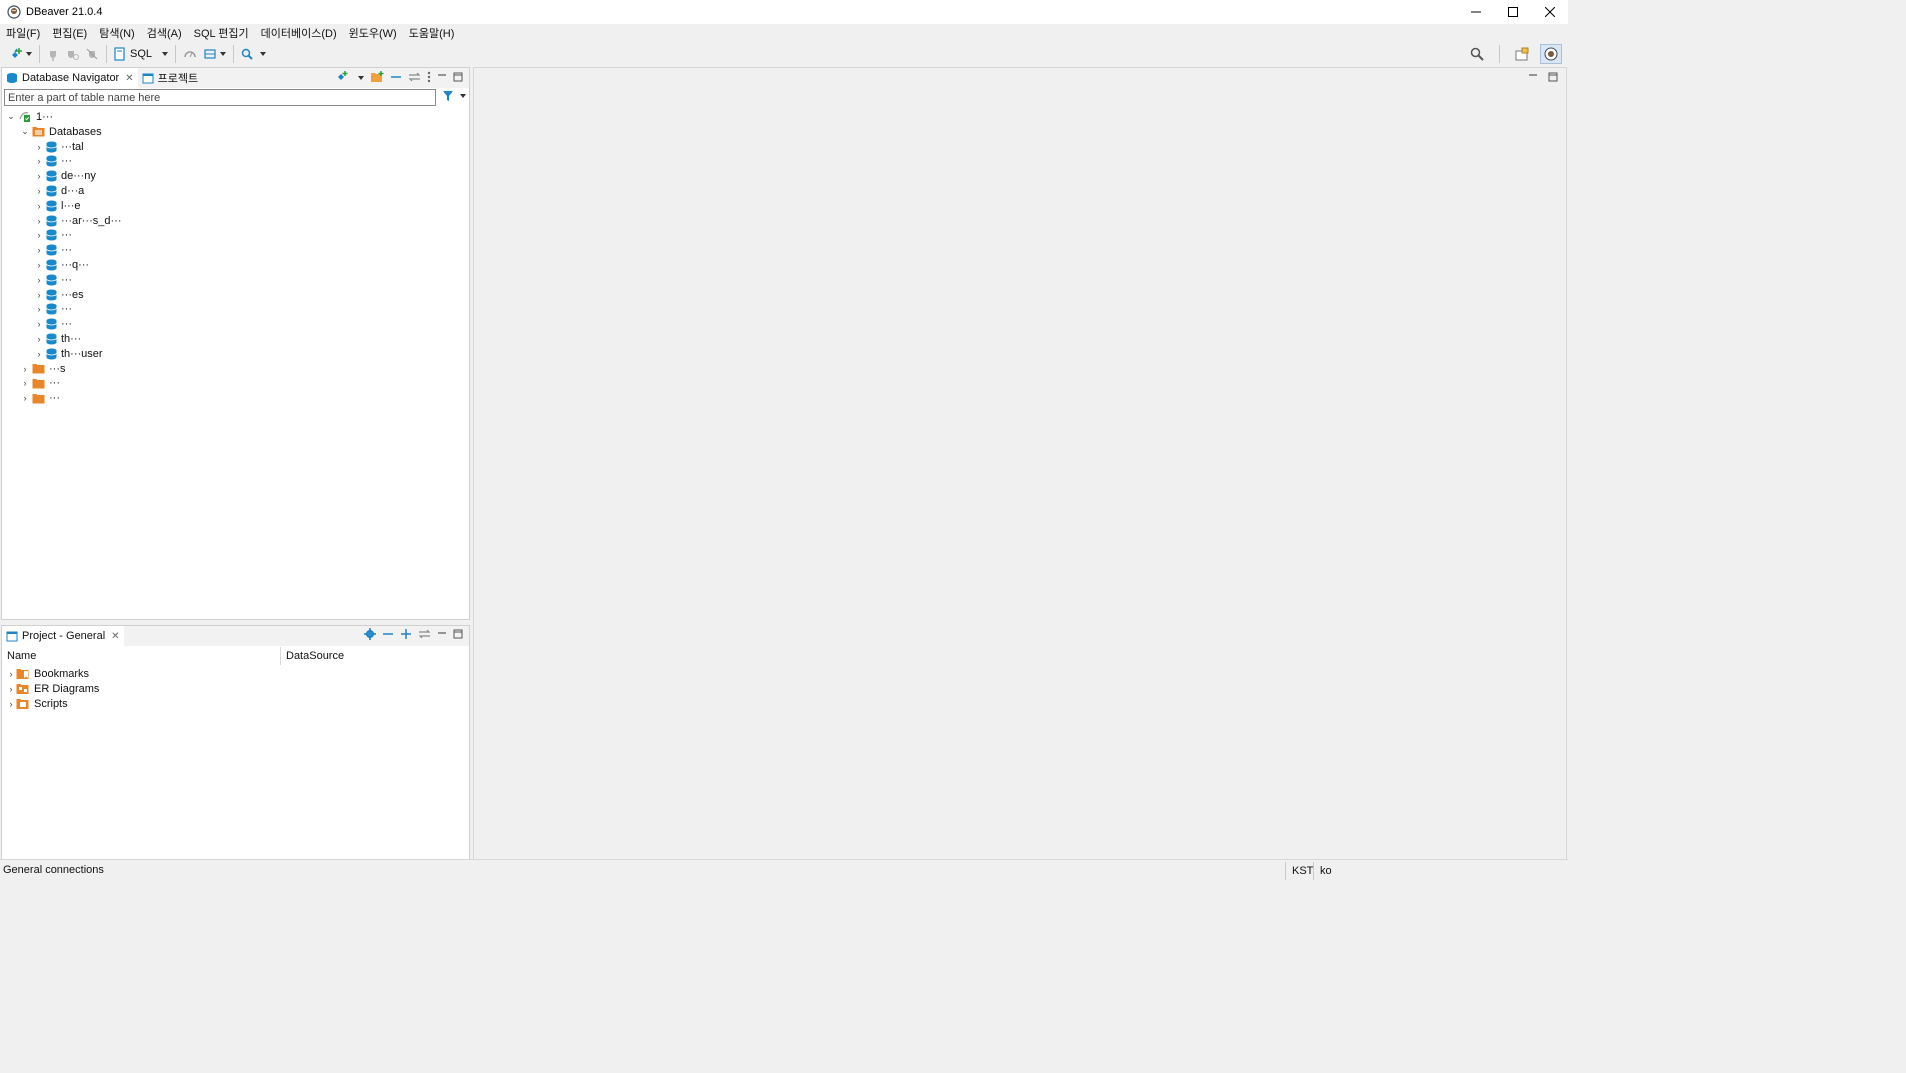 Image resolution: width=1906 pixels, height=1073 pixels. Describe the element at coordinates (214, 54) in the screenshot. I see `transaction-mode-button` at that location.